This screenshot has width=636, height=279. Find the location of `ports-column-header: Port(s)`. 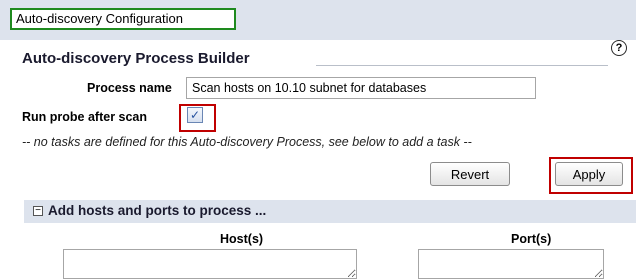

ports-column-header: Port(s) is located at coordinates (531, 239).